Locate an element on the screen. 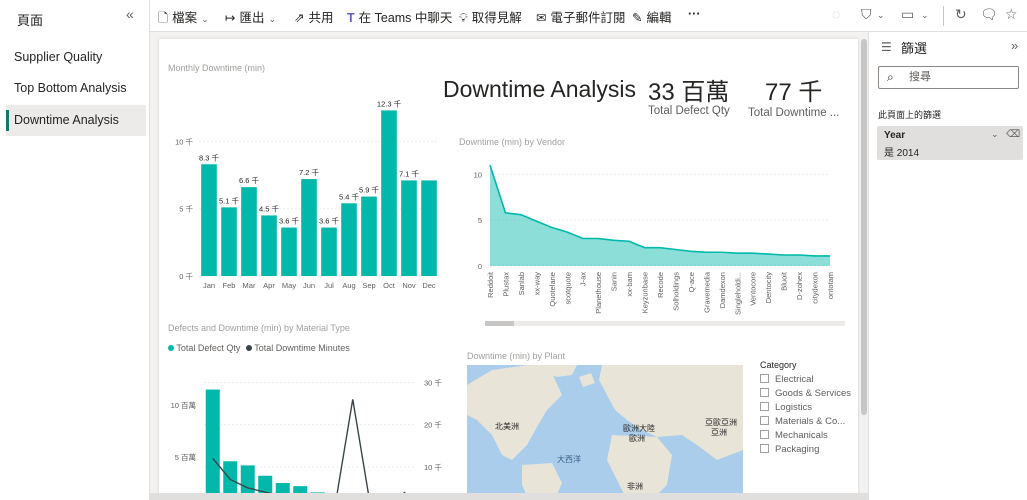 The height and width of the screenshot is (500, 1027). bar-jan is located at coordinates (209, 220).